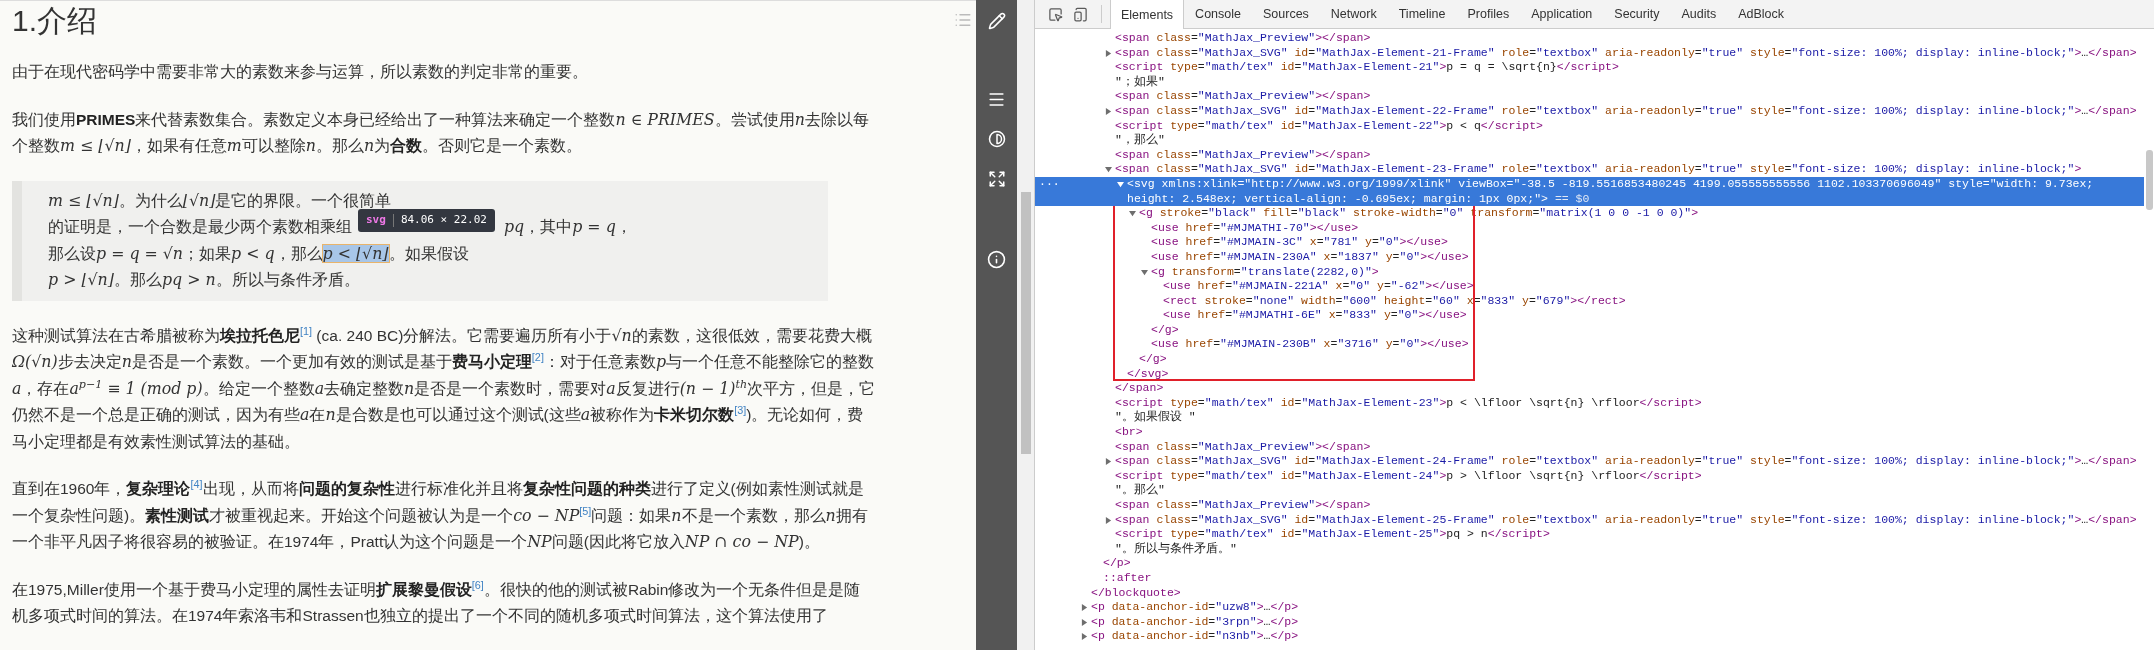 This screenshot has width=2154, height=650. I want to click on dom-node-line: <svg xmlns:xlink="http://www.w3.org/1999/xlink" viewBox="-38.5 -819.5516853480245 4199.055555555556 1102.103370696049" style="width: 9.73ex; height: 2.548ex; vertical-align: -0.695ex; margin: 1px 0px;"> == $0, so click(1635, 191).